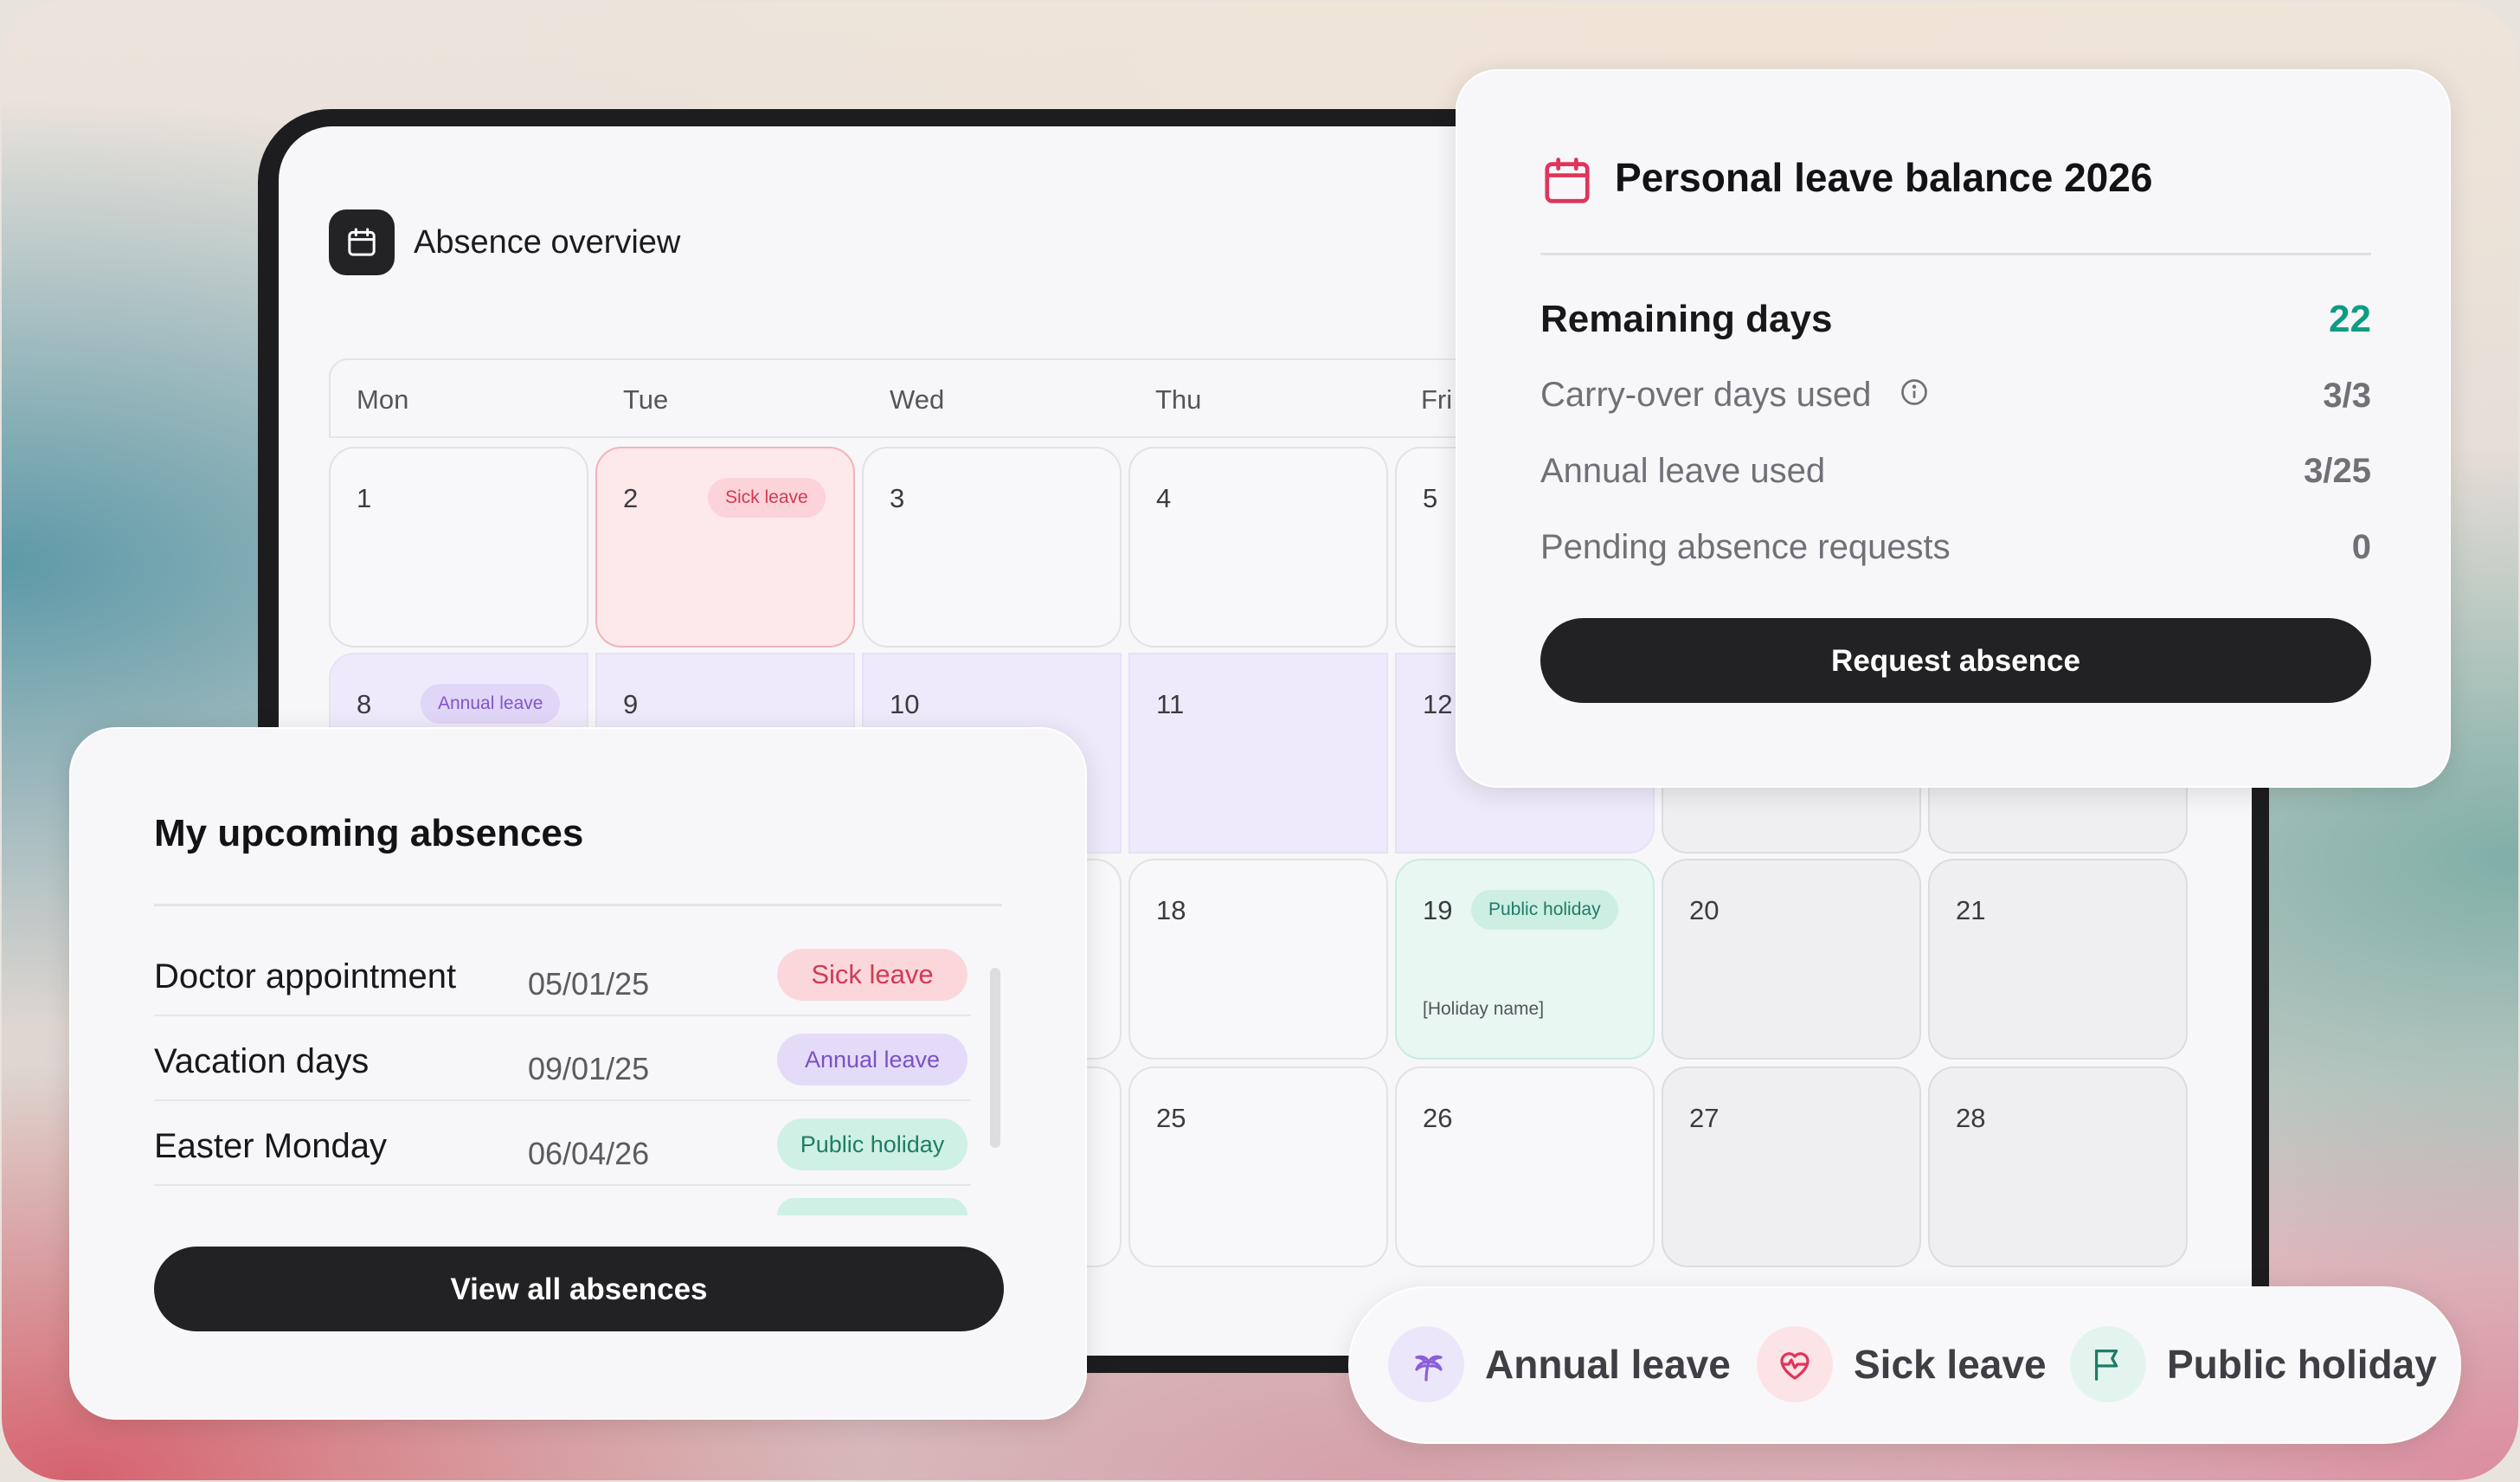  I want to click on day-number: 26, so click(1438, 1118).